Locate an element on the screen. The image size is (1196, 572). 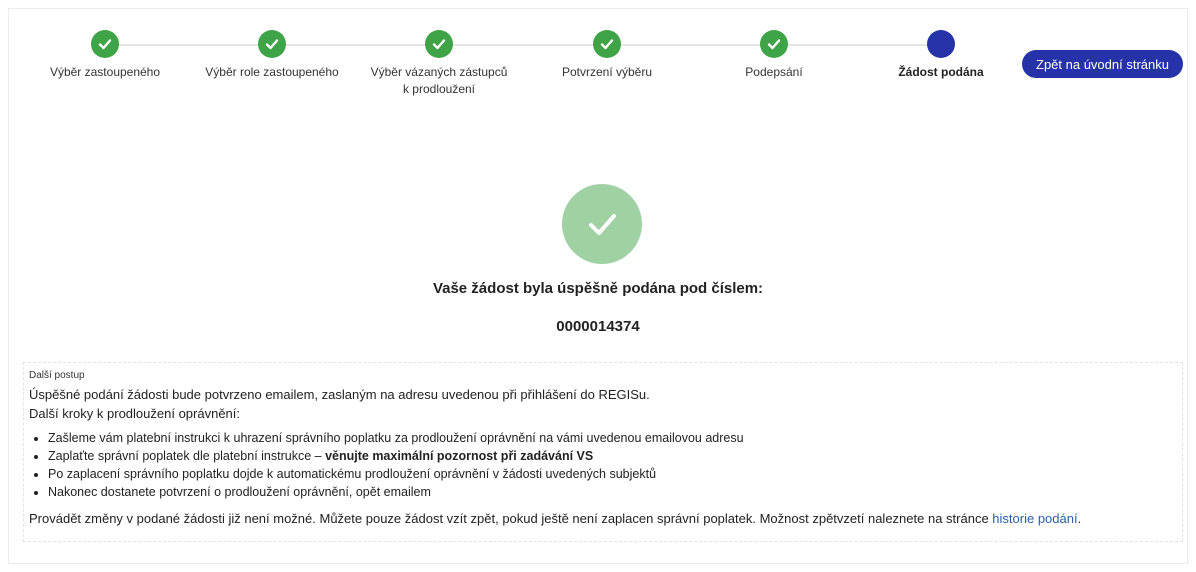
next-steps-intro: Další kroky k prodloužení oprávnění: is located at coordinates (134, 413).